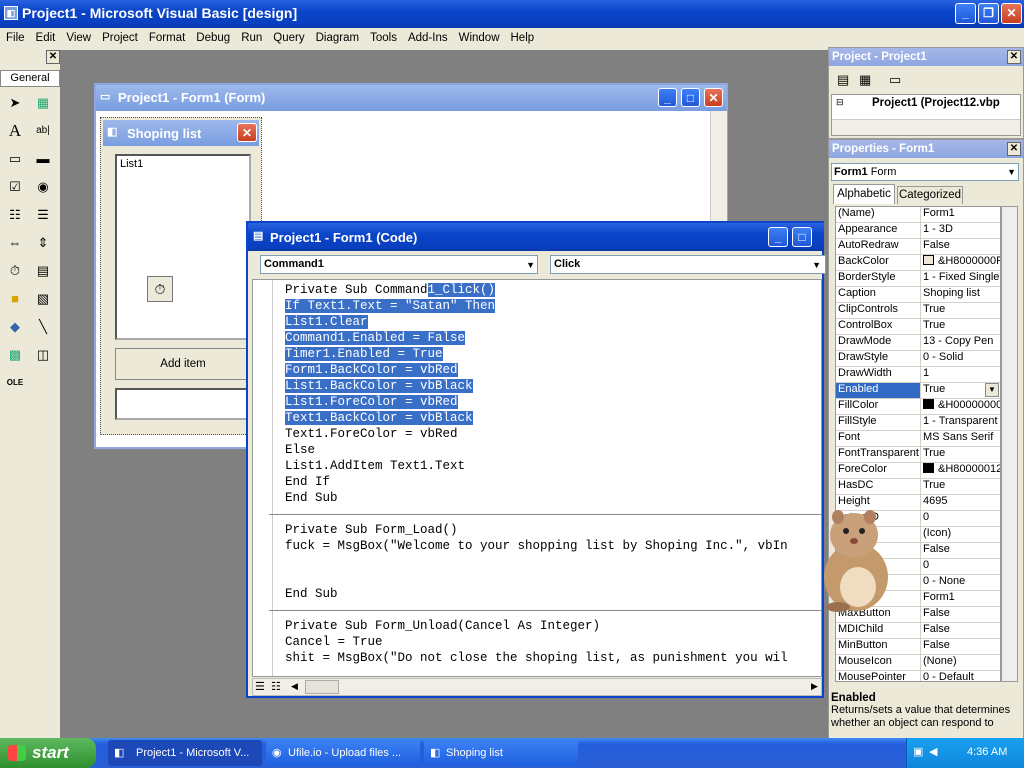 Image resolution: width=1024 pixels, height=768 pixels. What do you see at coordinates (690, 97) in the screenshot?
I see `form-designer-maximize-button: □` at bounding box center [690, 97].